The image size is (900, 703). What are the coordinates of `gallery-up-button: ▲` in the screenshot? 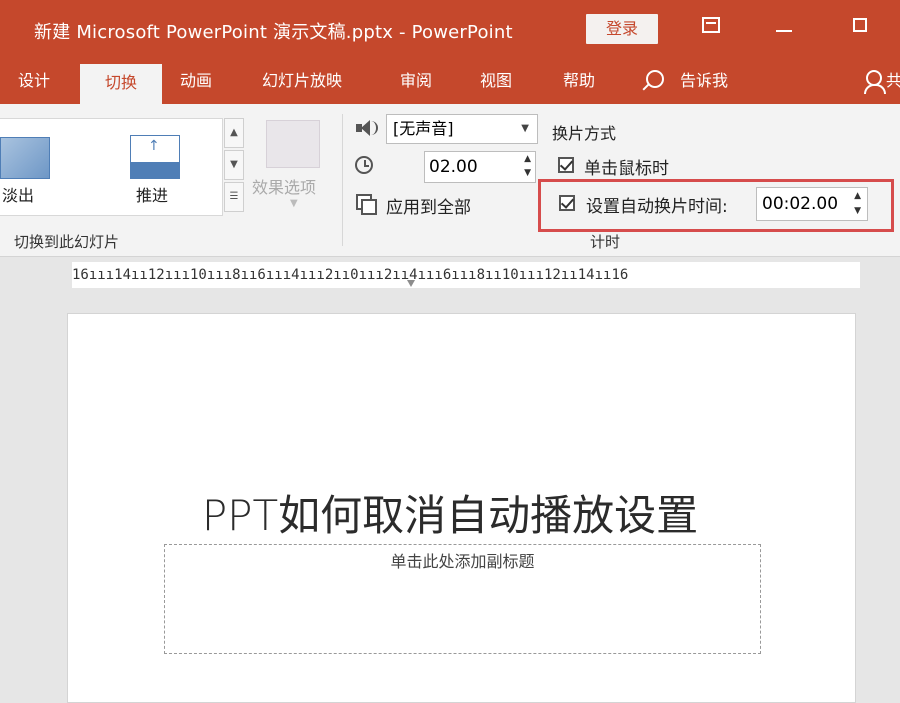 It's located at (234, 133).